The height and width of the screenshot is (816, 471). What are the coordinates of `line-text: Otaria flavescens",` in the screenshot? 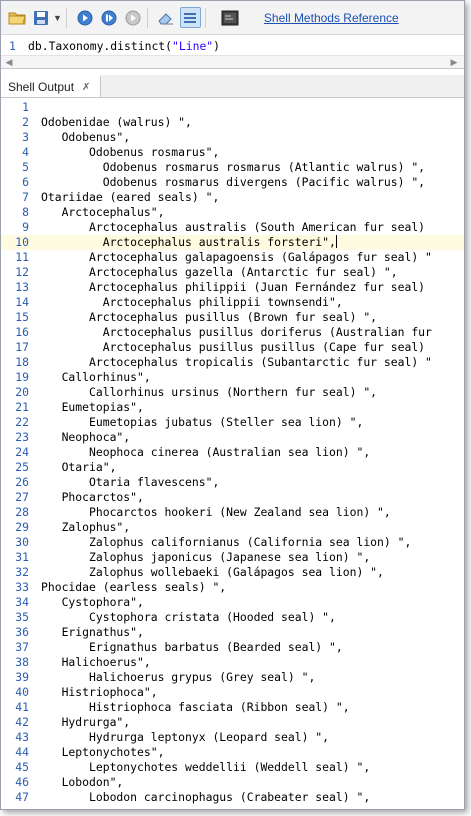 It's located at (130, 482).